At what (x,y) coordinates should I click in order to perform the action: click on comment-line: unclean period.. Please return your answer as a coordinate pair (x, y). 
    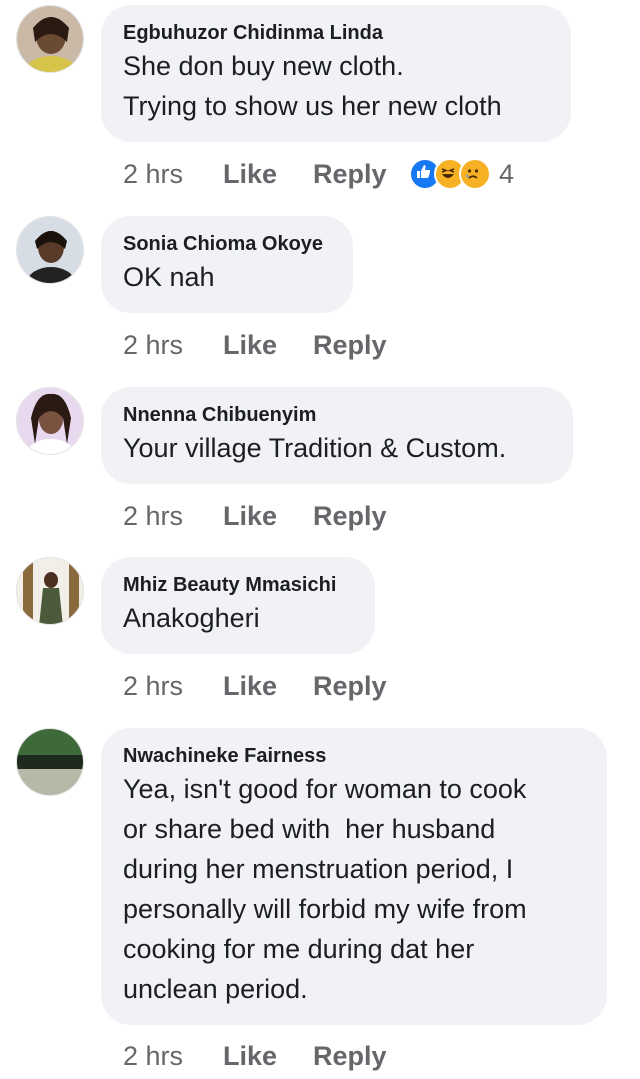
    Looking at the image, I should click on (215, 989).